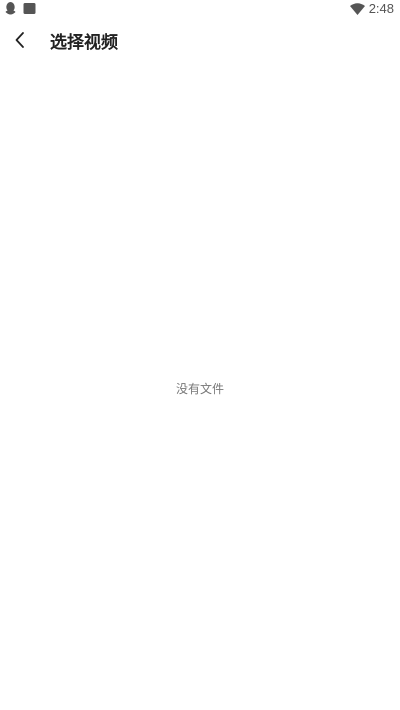 The height and width of the screenshot is (710, 400). I want to click on page-title: 选择视频, so click(84, 43).